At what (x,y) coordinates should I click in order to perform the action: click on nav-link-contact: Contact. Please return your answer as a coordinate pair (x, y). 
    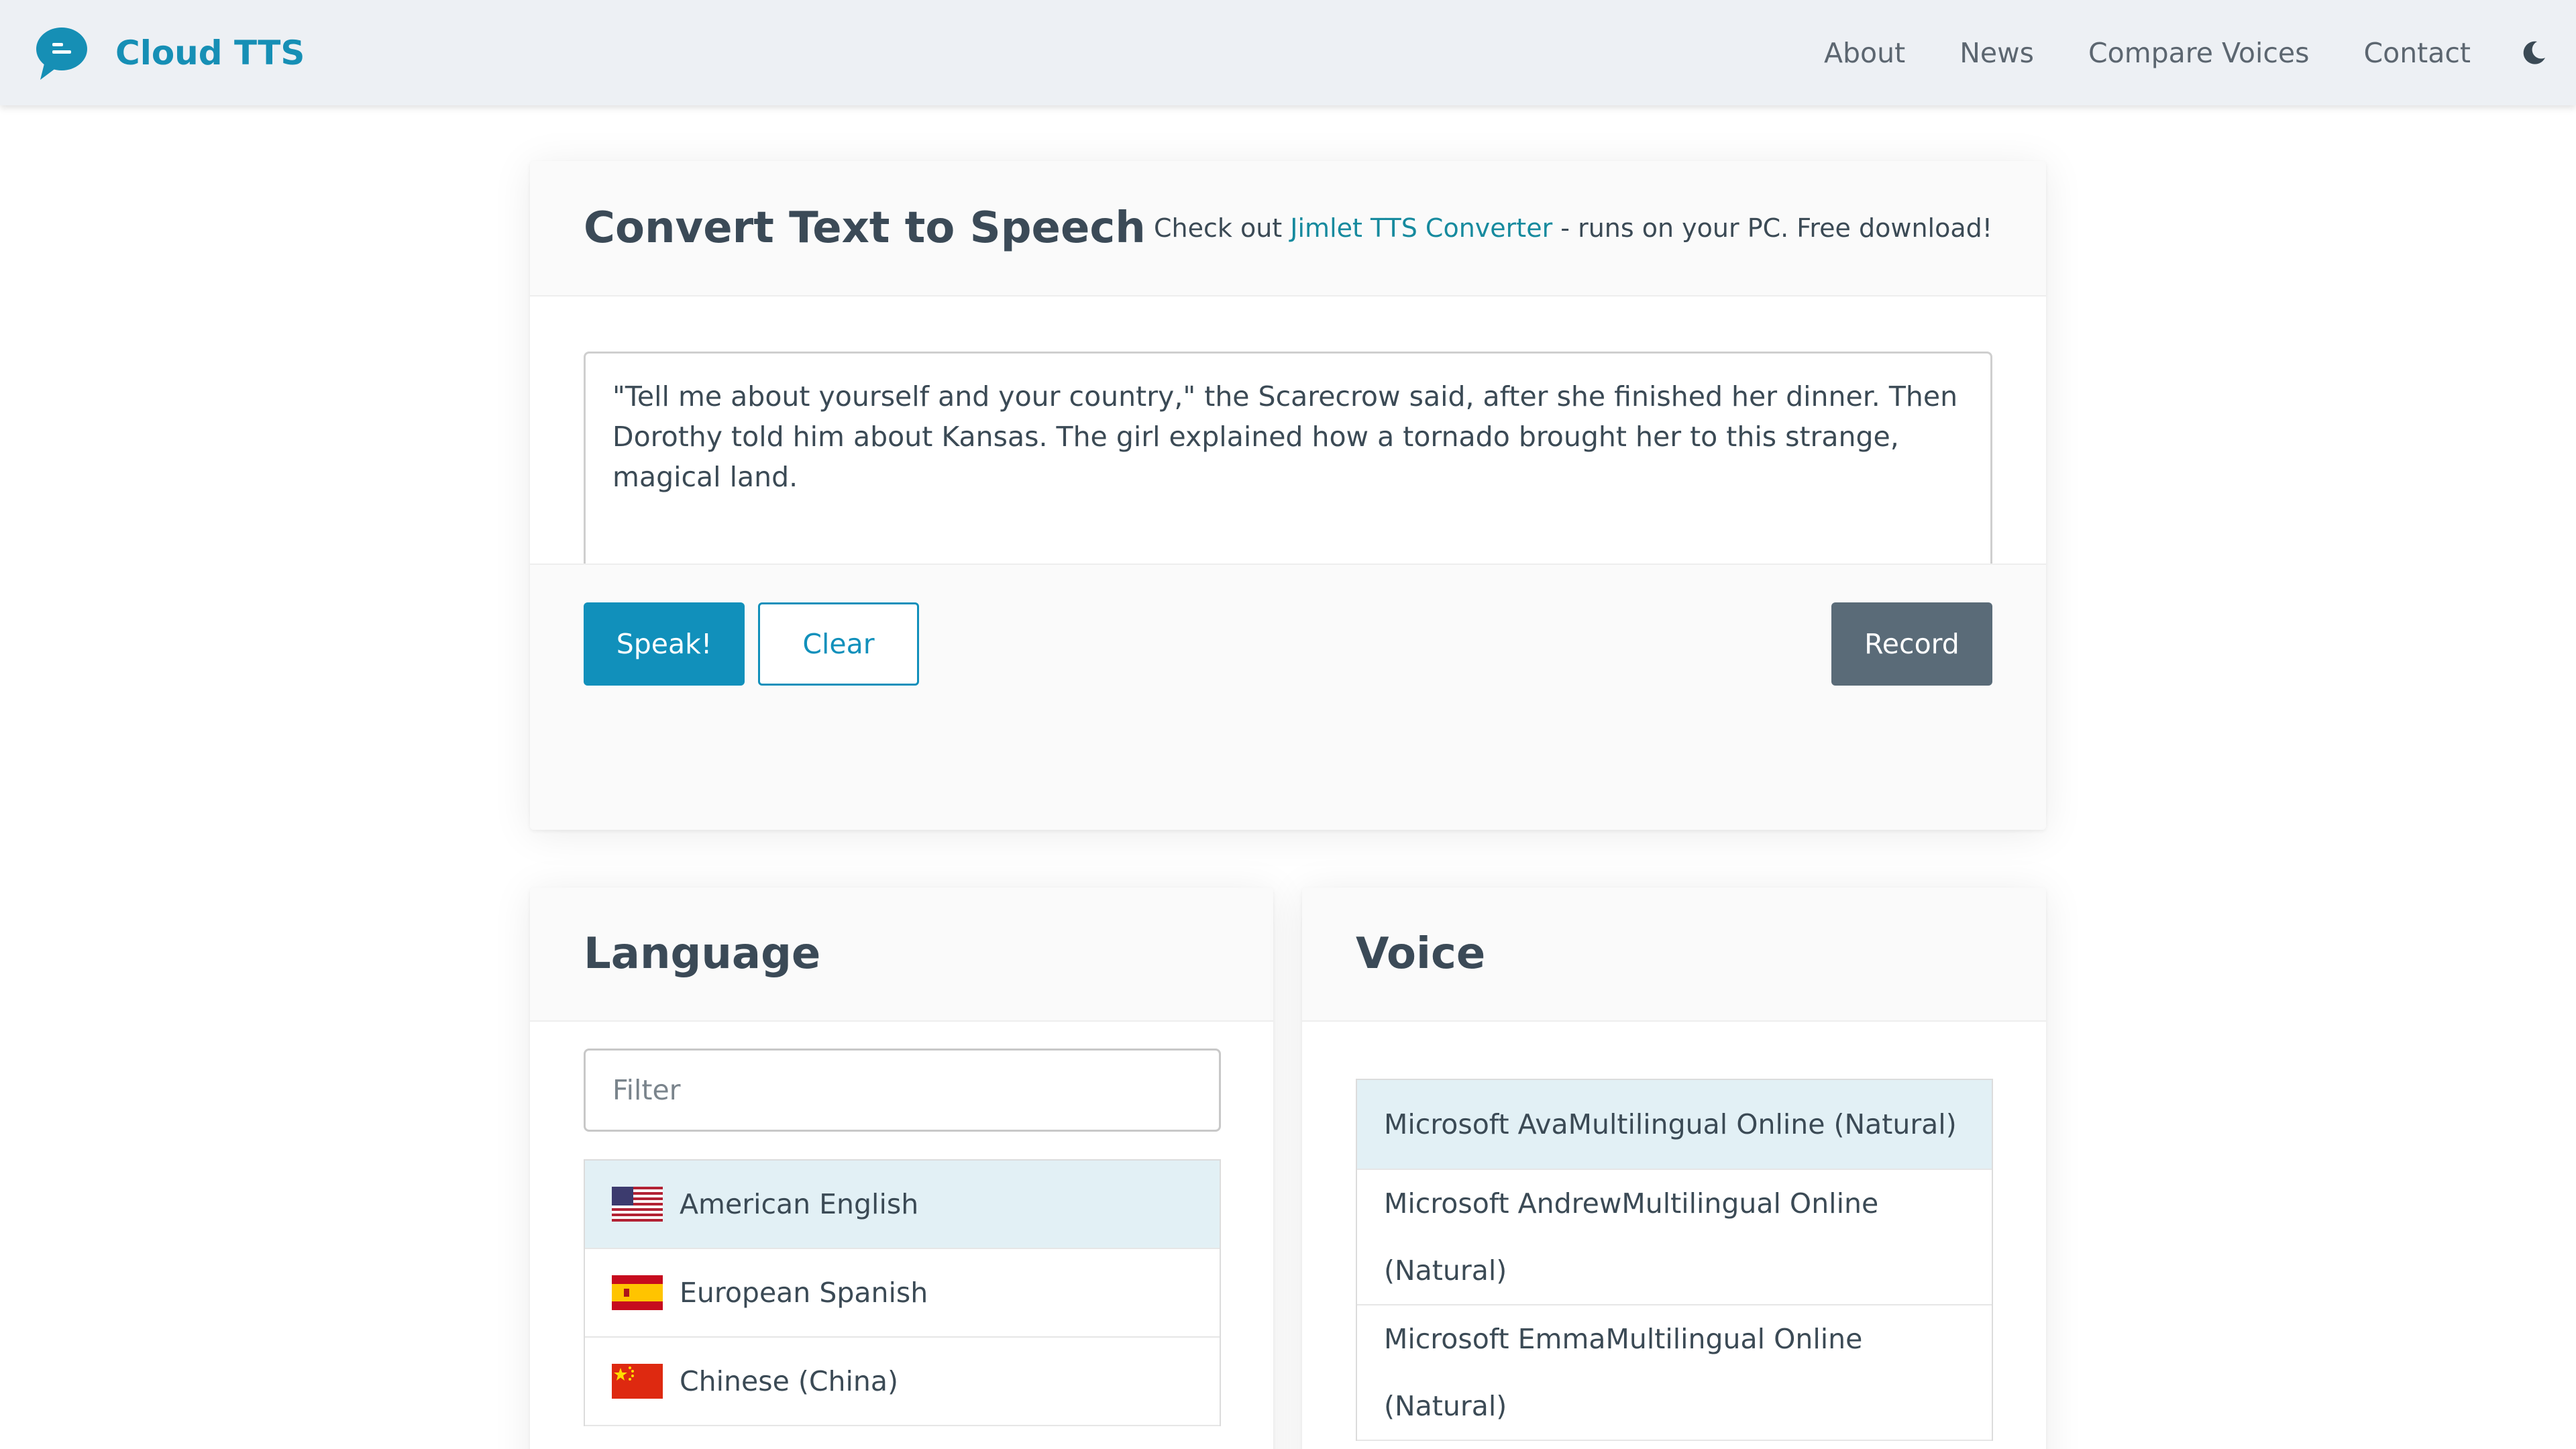
    Looking at the image, I should click on (2417, 53).